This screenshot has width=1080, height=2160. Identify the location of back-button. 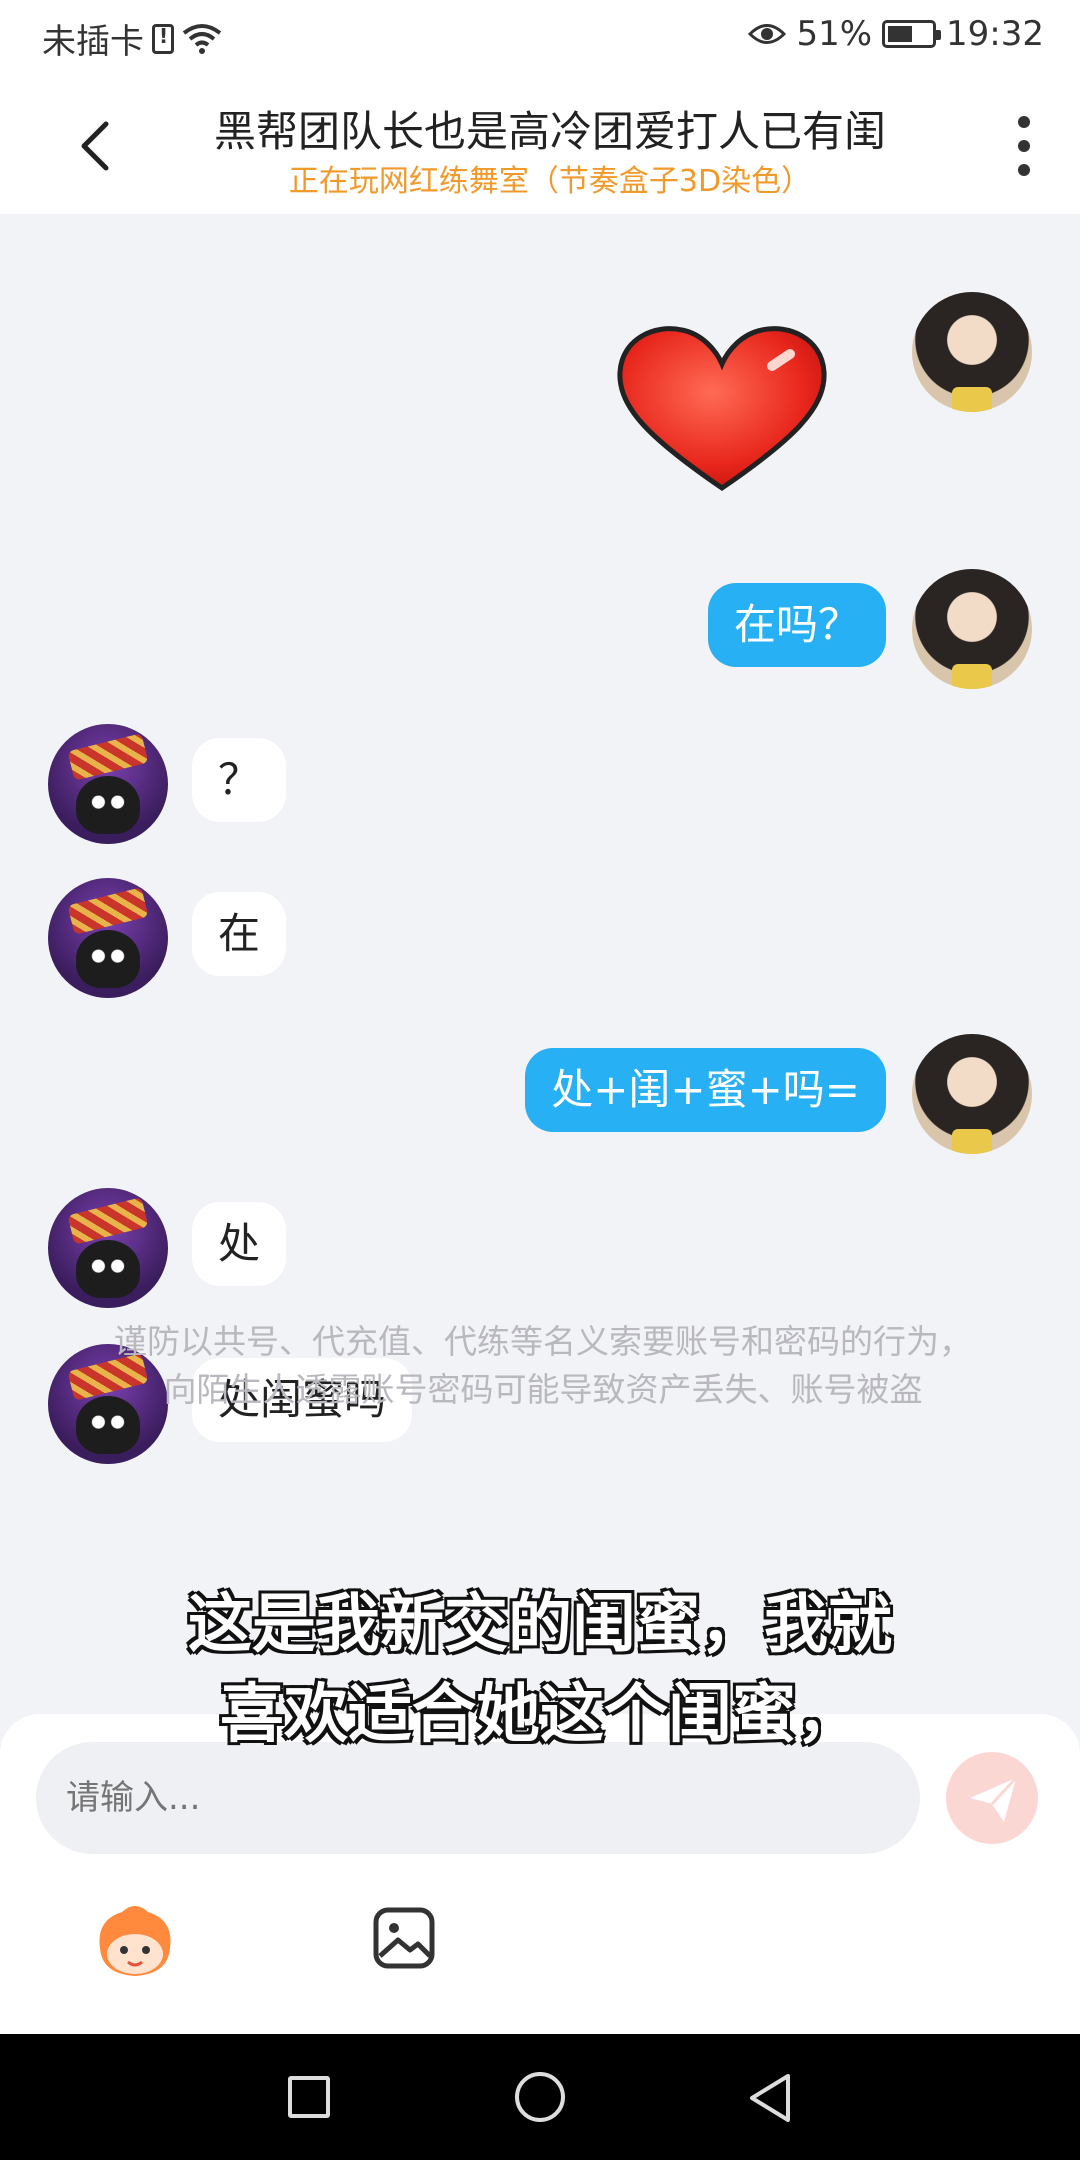
(98, 146).